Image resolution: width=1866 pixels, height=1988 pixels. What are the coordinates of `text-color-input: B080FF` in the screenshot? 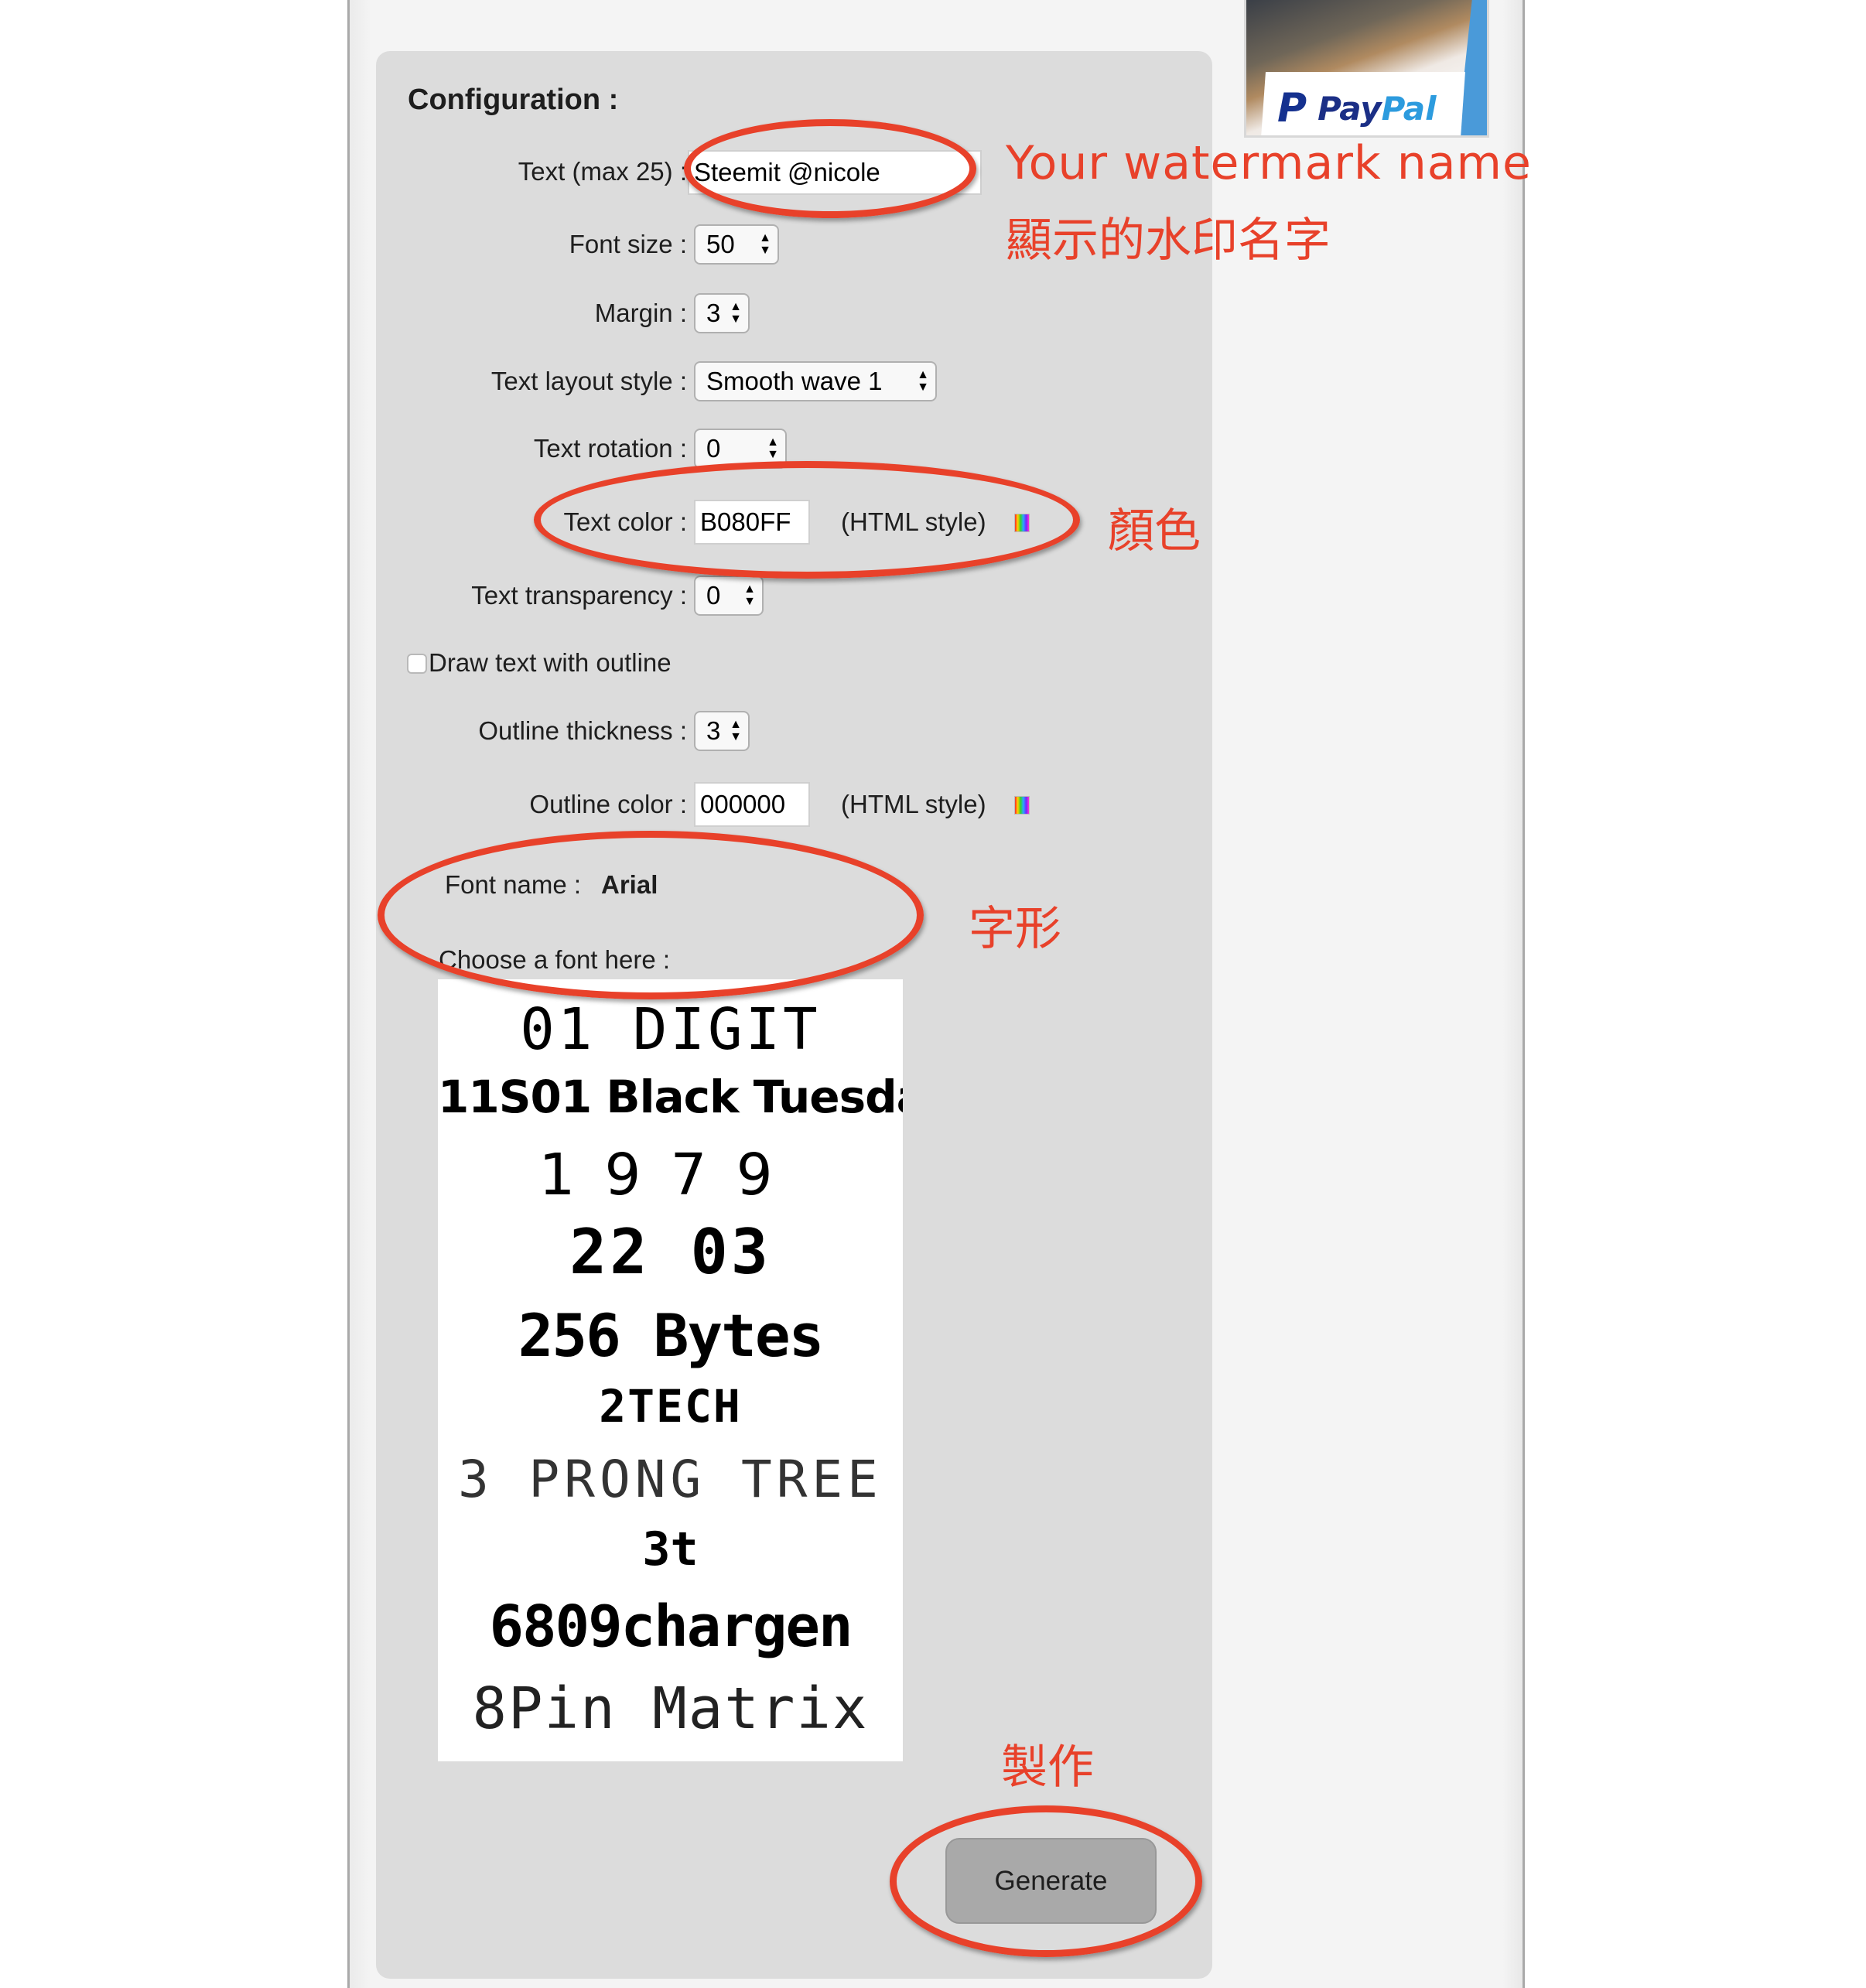 It's located at (752, 523).